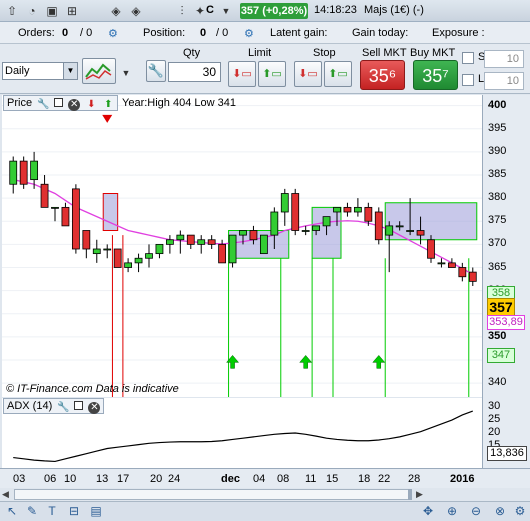 This screenshot has height=521, width=530. I want to click on timeframe-select: Daily ▼, so click(40, 71).